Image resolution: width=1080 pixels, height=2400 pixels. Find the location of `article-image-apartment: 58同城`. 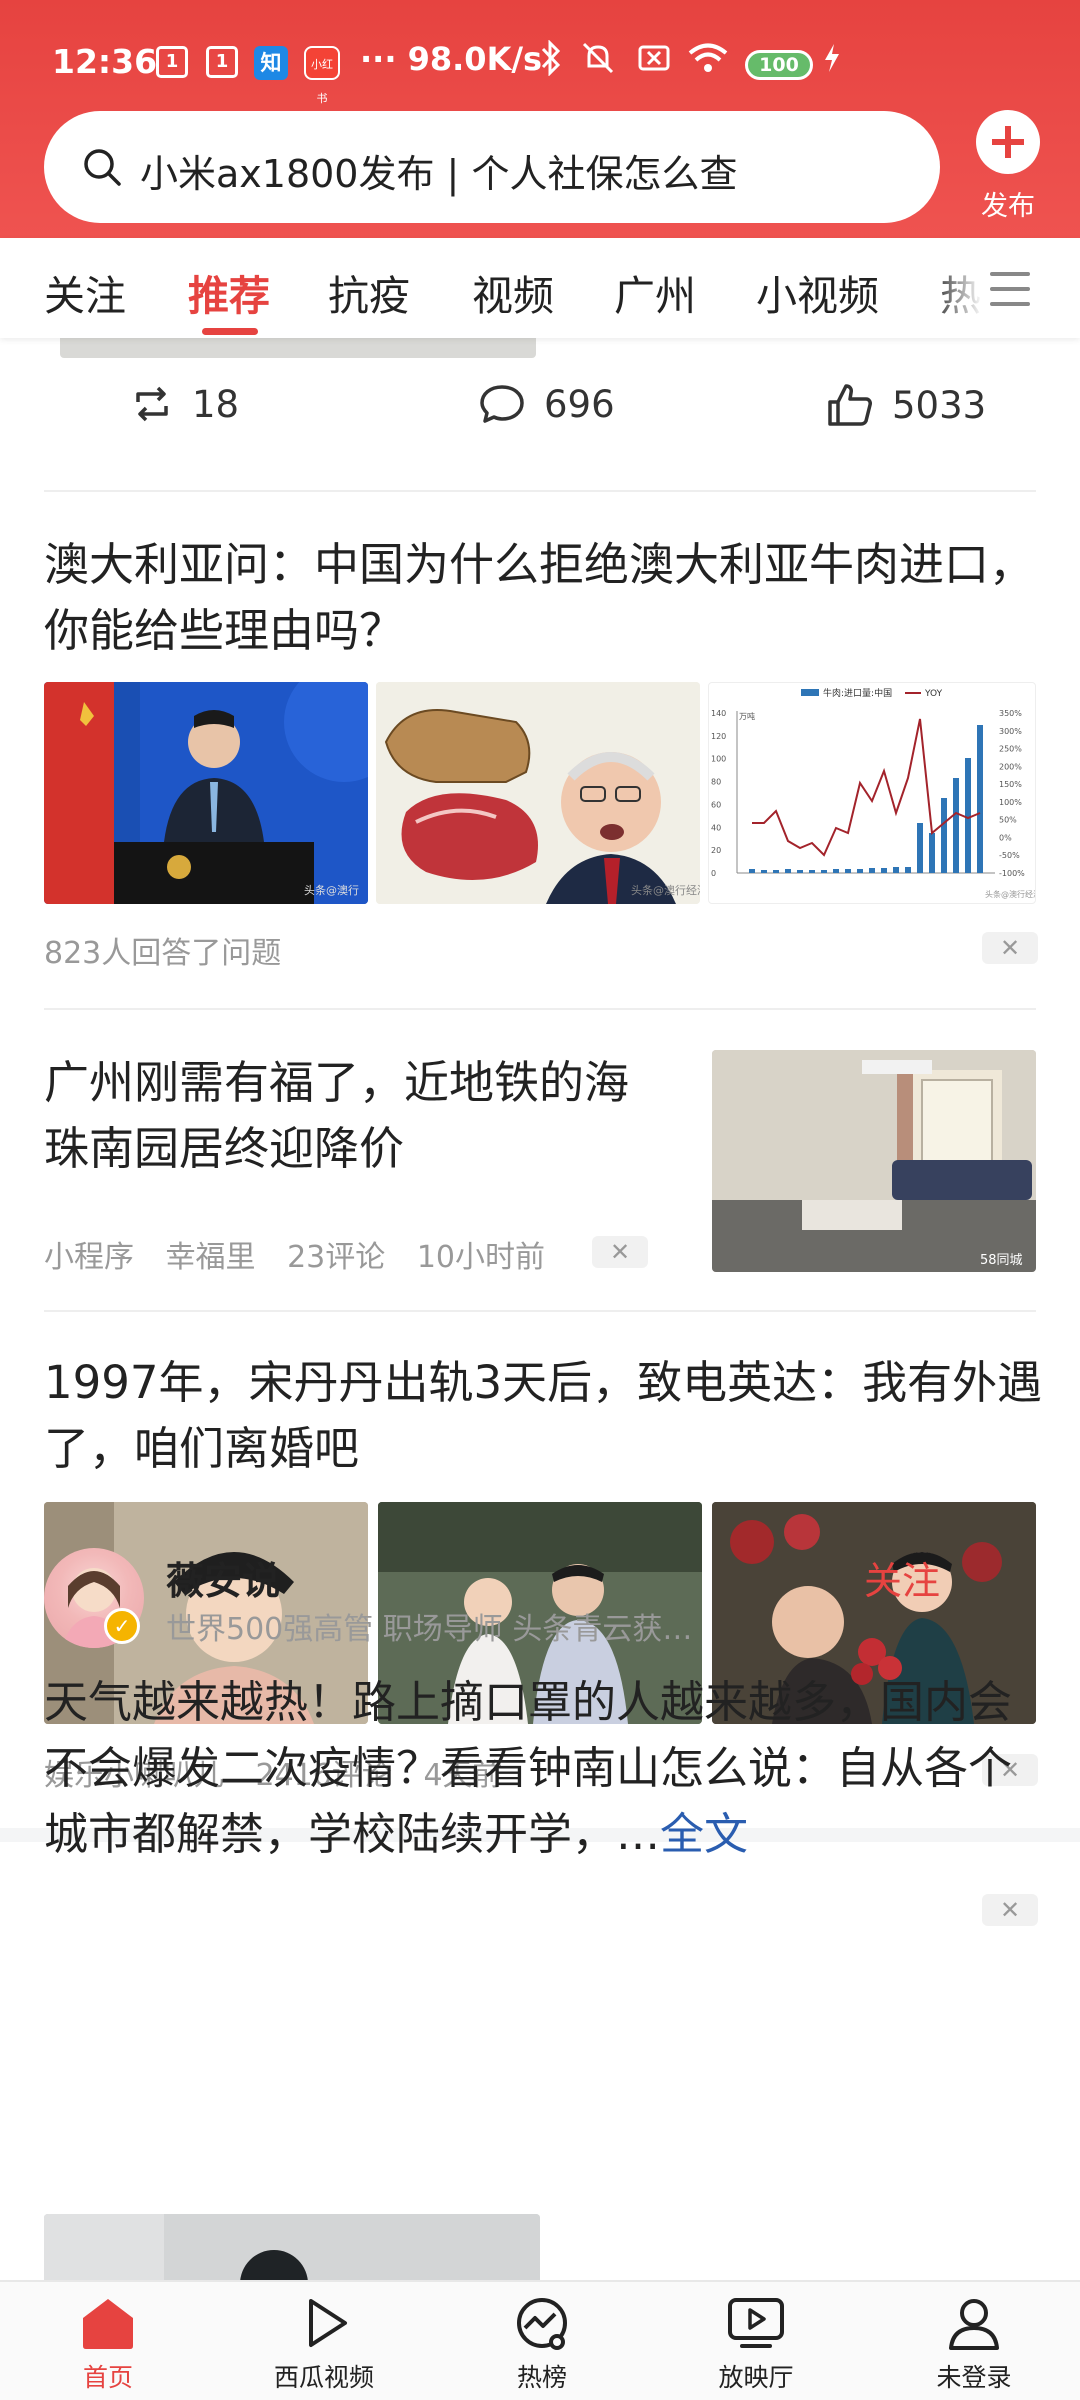

article-image-apartment: 58同城 is located at coordinates (874, 1161).